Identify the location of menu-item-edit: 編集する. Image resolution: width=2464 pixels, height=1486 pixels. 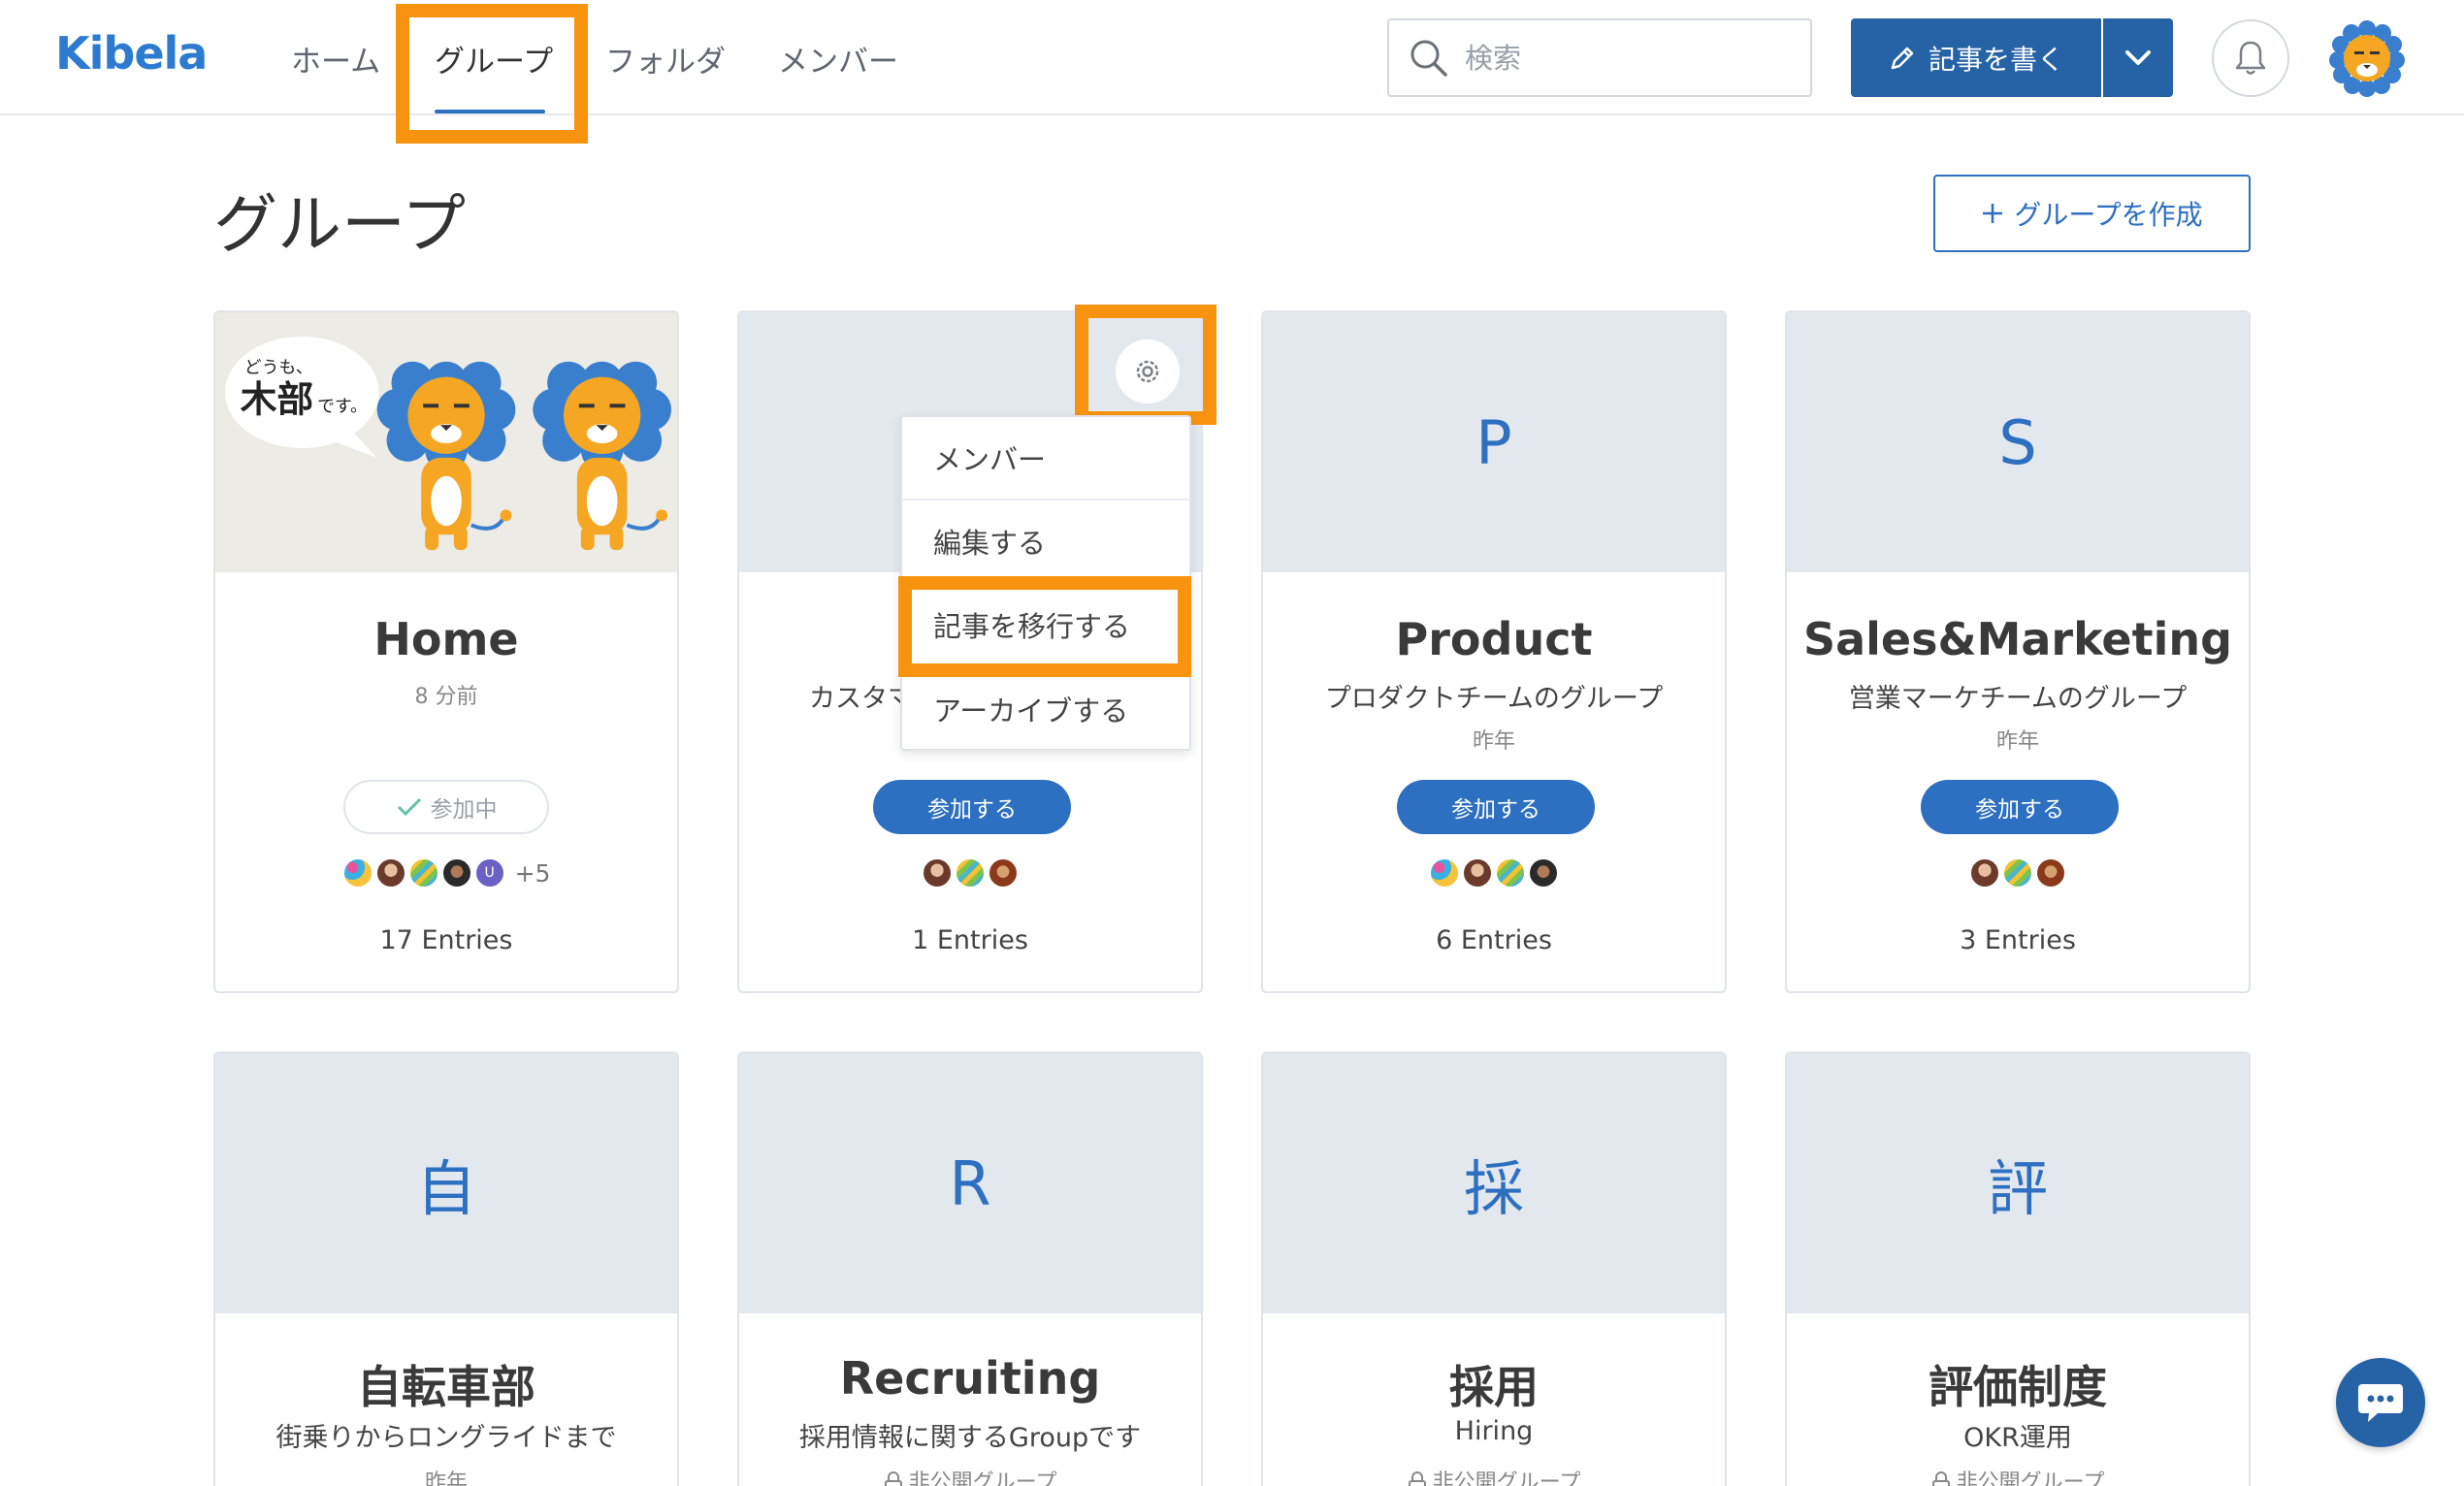
(1045, 542).